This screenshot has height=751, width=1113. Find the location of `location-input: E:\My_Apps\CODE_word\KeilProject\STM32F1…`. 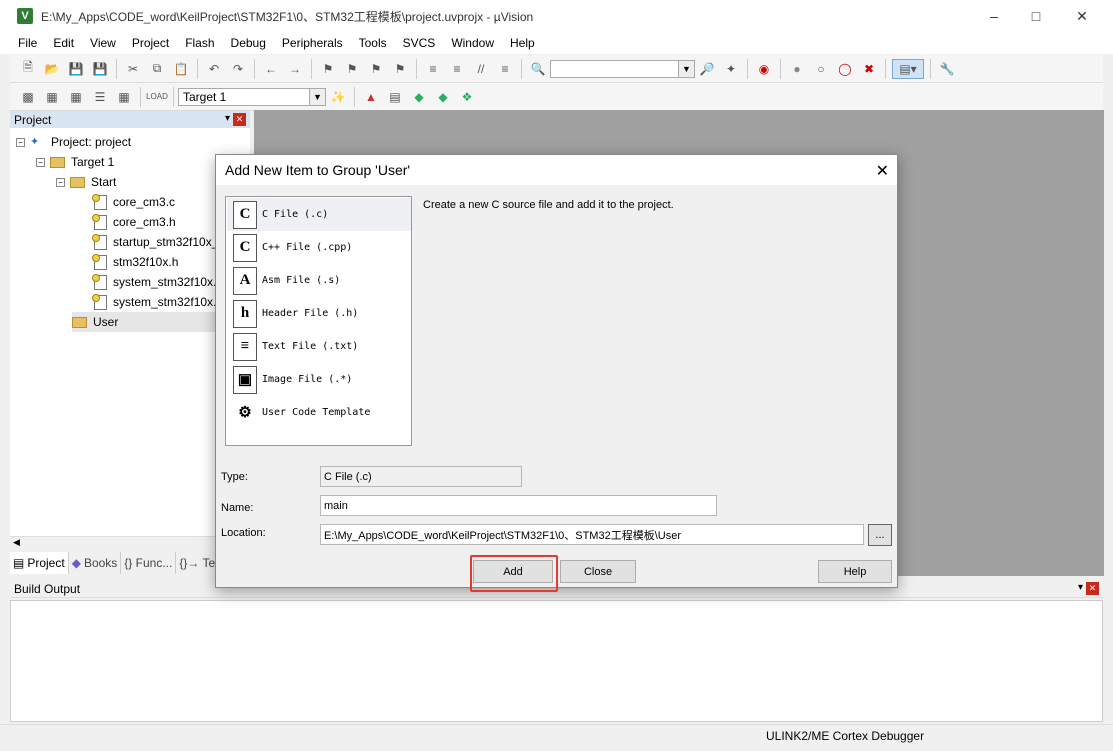

location-input: E:\My_Apps\CODE_word\KeilProject\STM32F1… is located at coordinates (592, 534).